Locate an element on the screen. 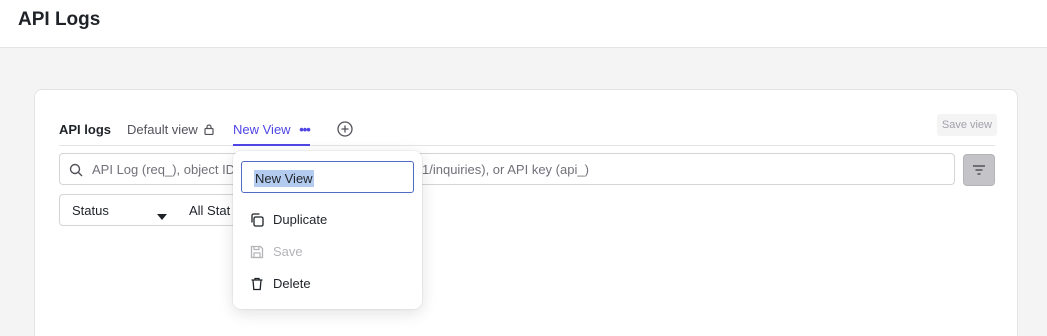 The width and height of the screenshot is (1047, 336). status-filter-select: Status is located at coordinates (118, 210).